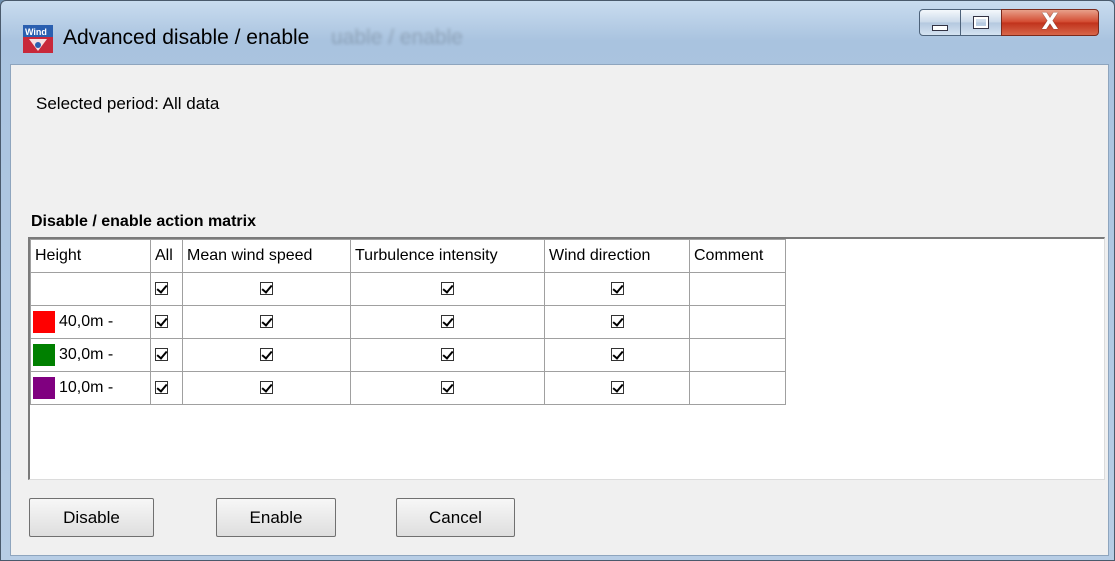 This screenshot has height=561, width=1115. Describe the element at coordinates (86, 321) in the screenshot. I see `height-label: 40,0m -` at that location.